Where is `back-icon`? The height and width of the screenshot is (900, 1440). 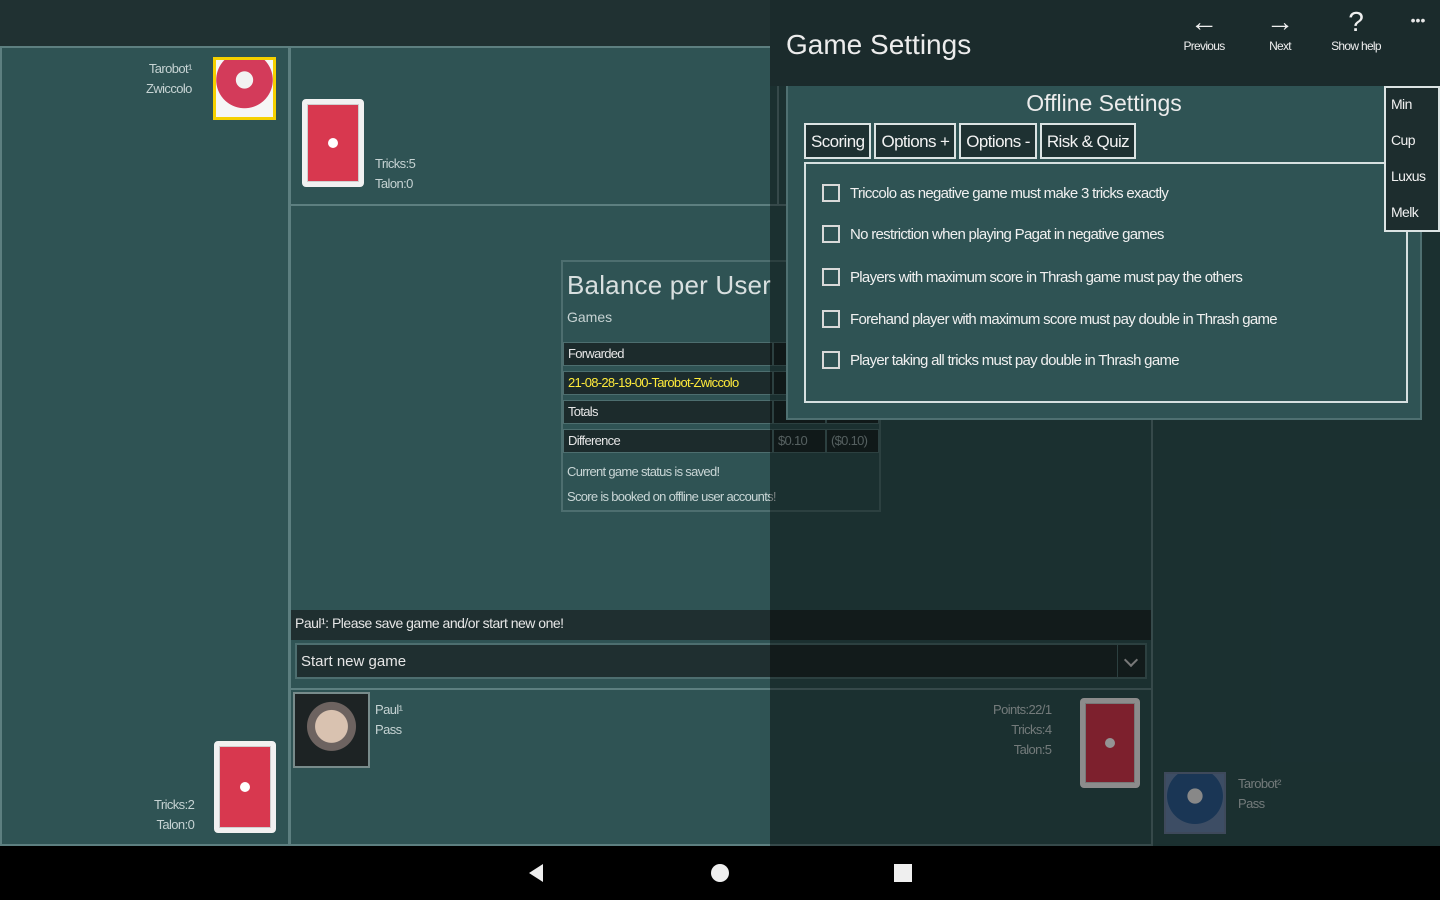 back-icon is located at coordinates (536, 873).